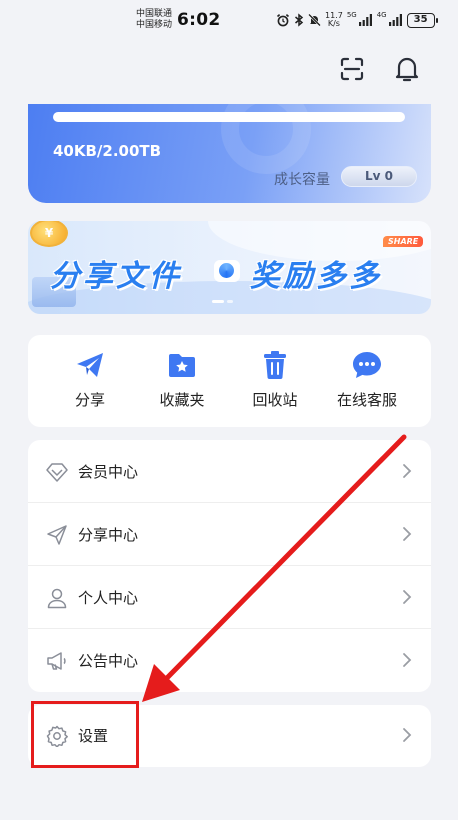 The width and height of the screenshot is (458, 820). I want to click on quick-action-label: 收藏夹, so click(182, 400).